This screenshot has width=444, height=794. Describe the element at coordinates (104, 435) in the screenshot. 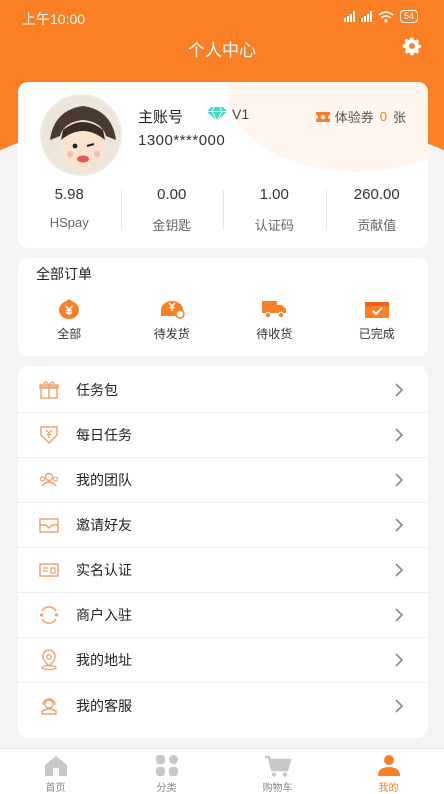

I see `menu-label: 每日任务` at that location.